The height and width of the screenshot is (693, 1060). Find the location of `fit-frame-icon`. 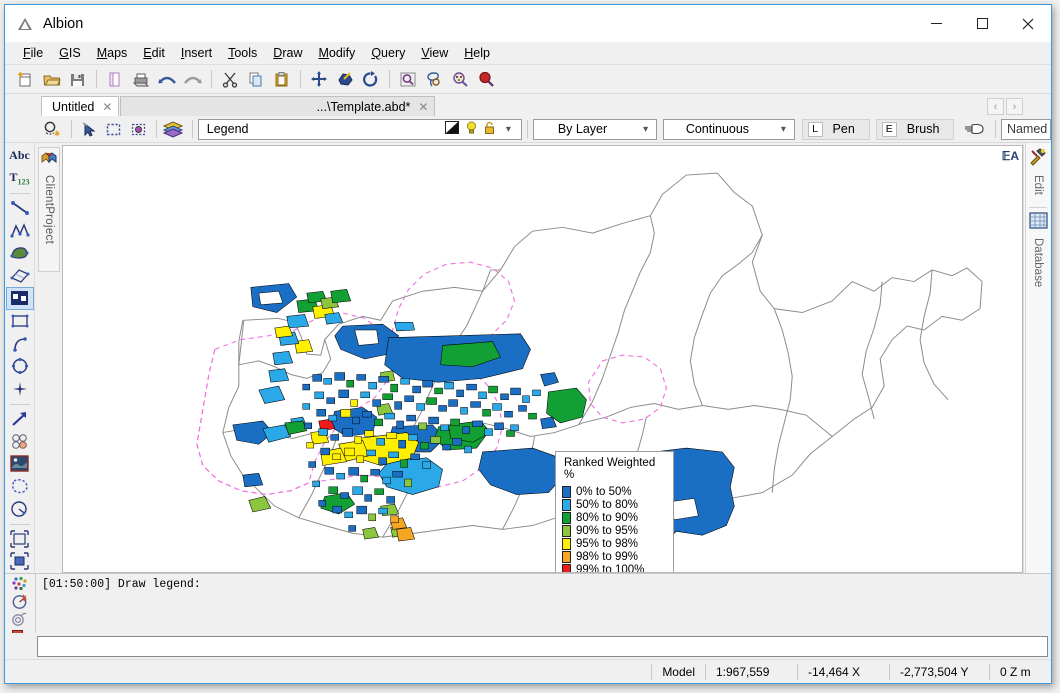

fit-frame-icon is located at coordinates (20, 539).